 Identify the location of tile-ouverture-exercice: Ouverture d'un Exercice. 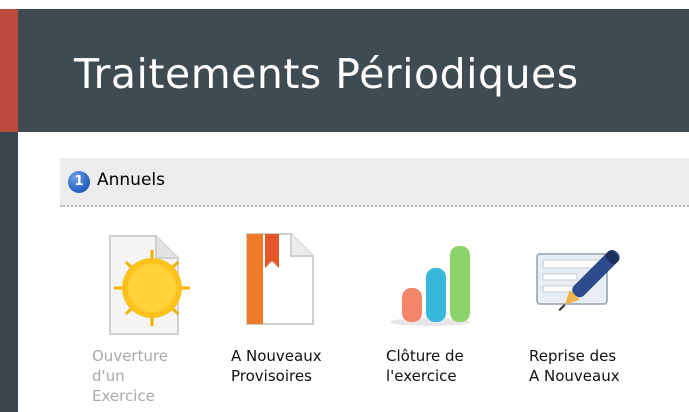
(147, 320).